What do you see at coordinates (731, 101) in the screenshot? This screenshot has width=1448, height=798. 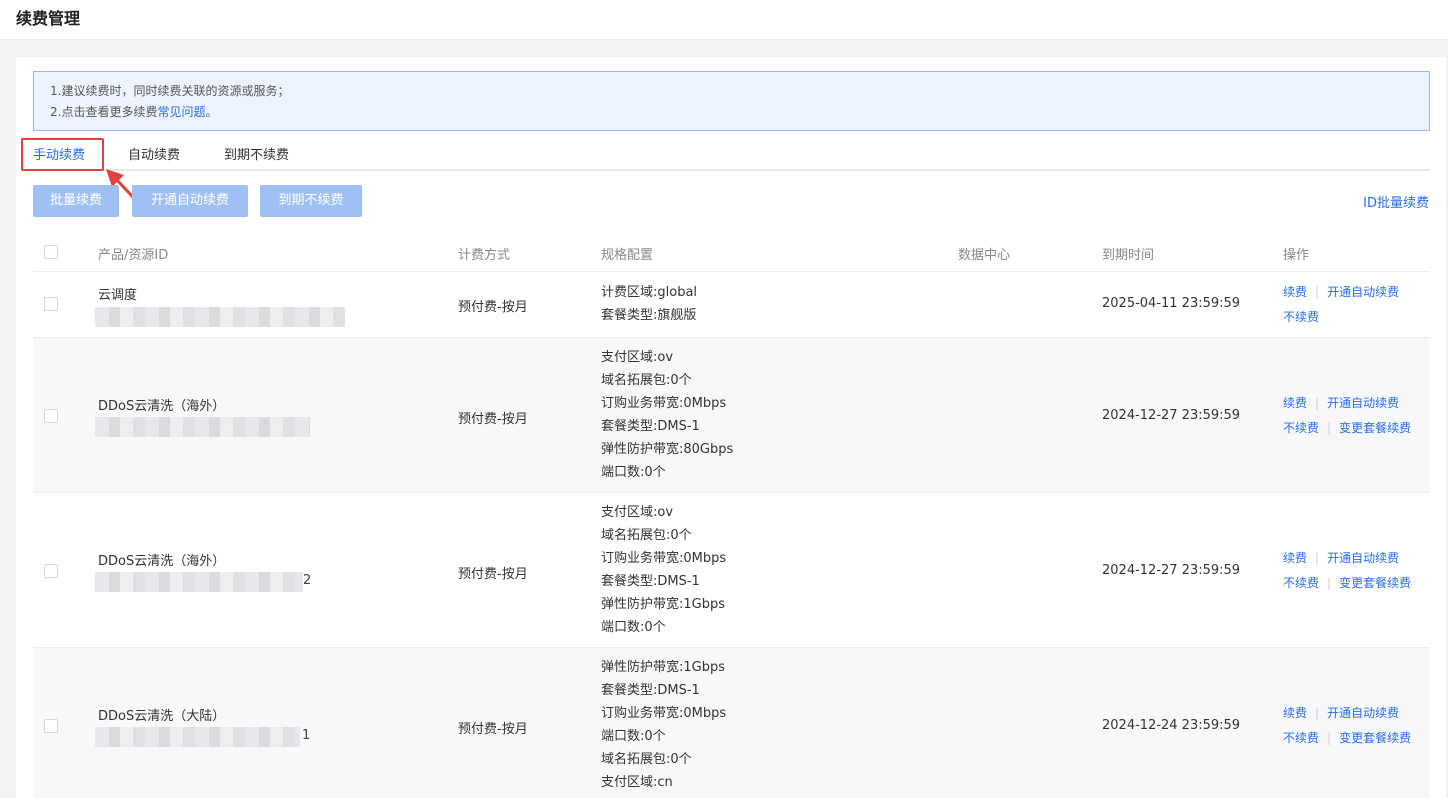 I see `notice-banner: 1.建议续费时，同时续费关联的资源或服务； 2.点击查看更多续费常见问题。` at bounding box center [731, 101].